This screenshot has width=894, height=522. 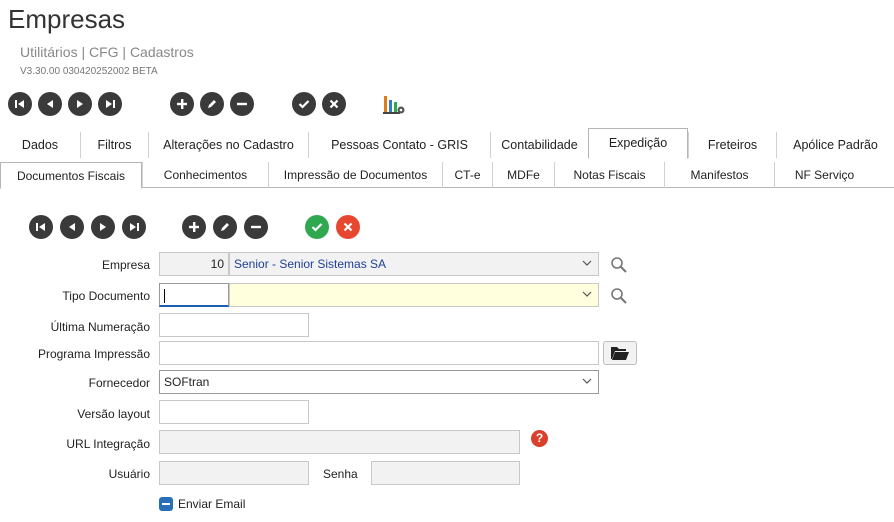 I want to click on browse-folder-button, so click(x=620, y=353).